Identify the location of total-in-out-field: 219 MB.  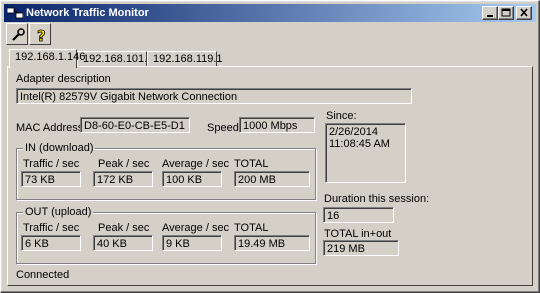
(361, 248).